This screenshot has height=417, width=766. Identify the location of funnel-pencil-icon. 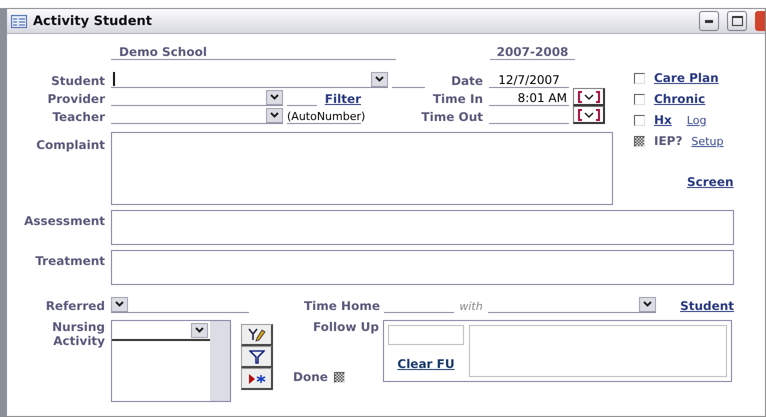
(257, 334).